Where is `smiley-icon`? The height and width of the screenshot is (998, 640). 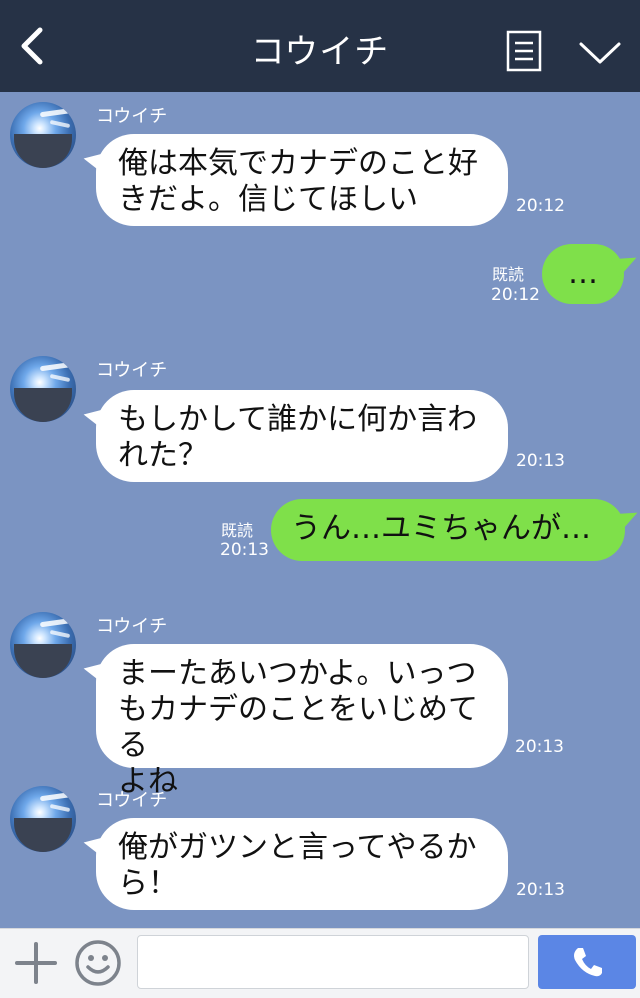 smiley-icon is located at coordinates (98, 963).